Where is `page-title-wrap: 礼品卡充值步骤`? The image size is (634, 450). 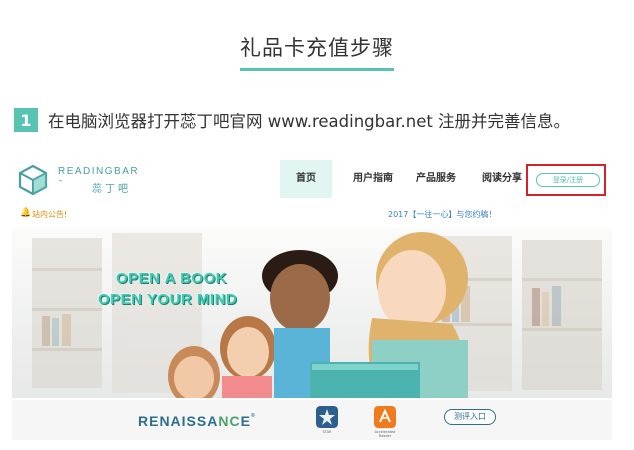
page-title-wrap: 礼品卡充值步骤 is located at coordinates (317, 51).